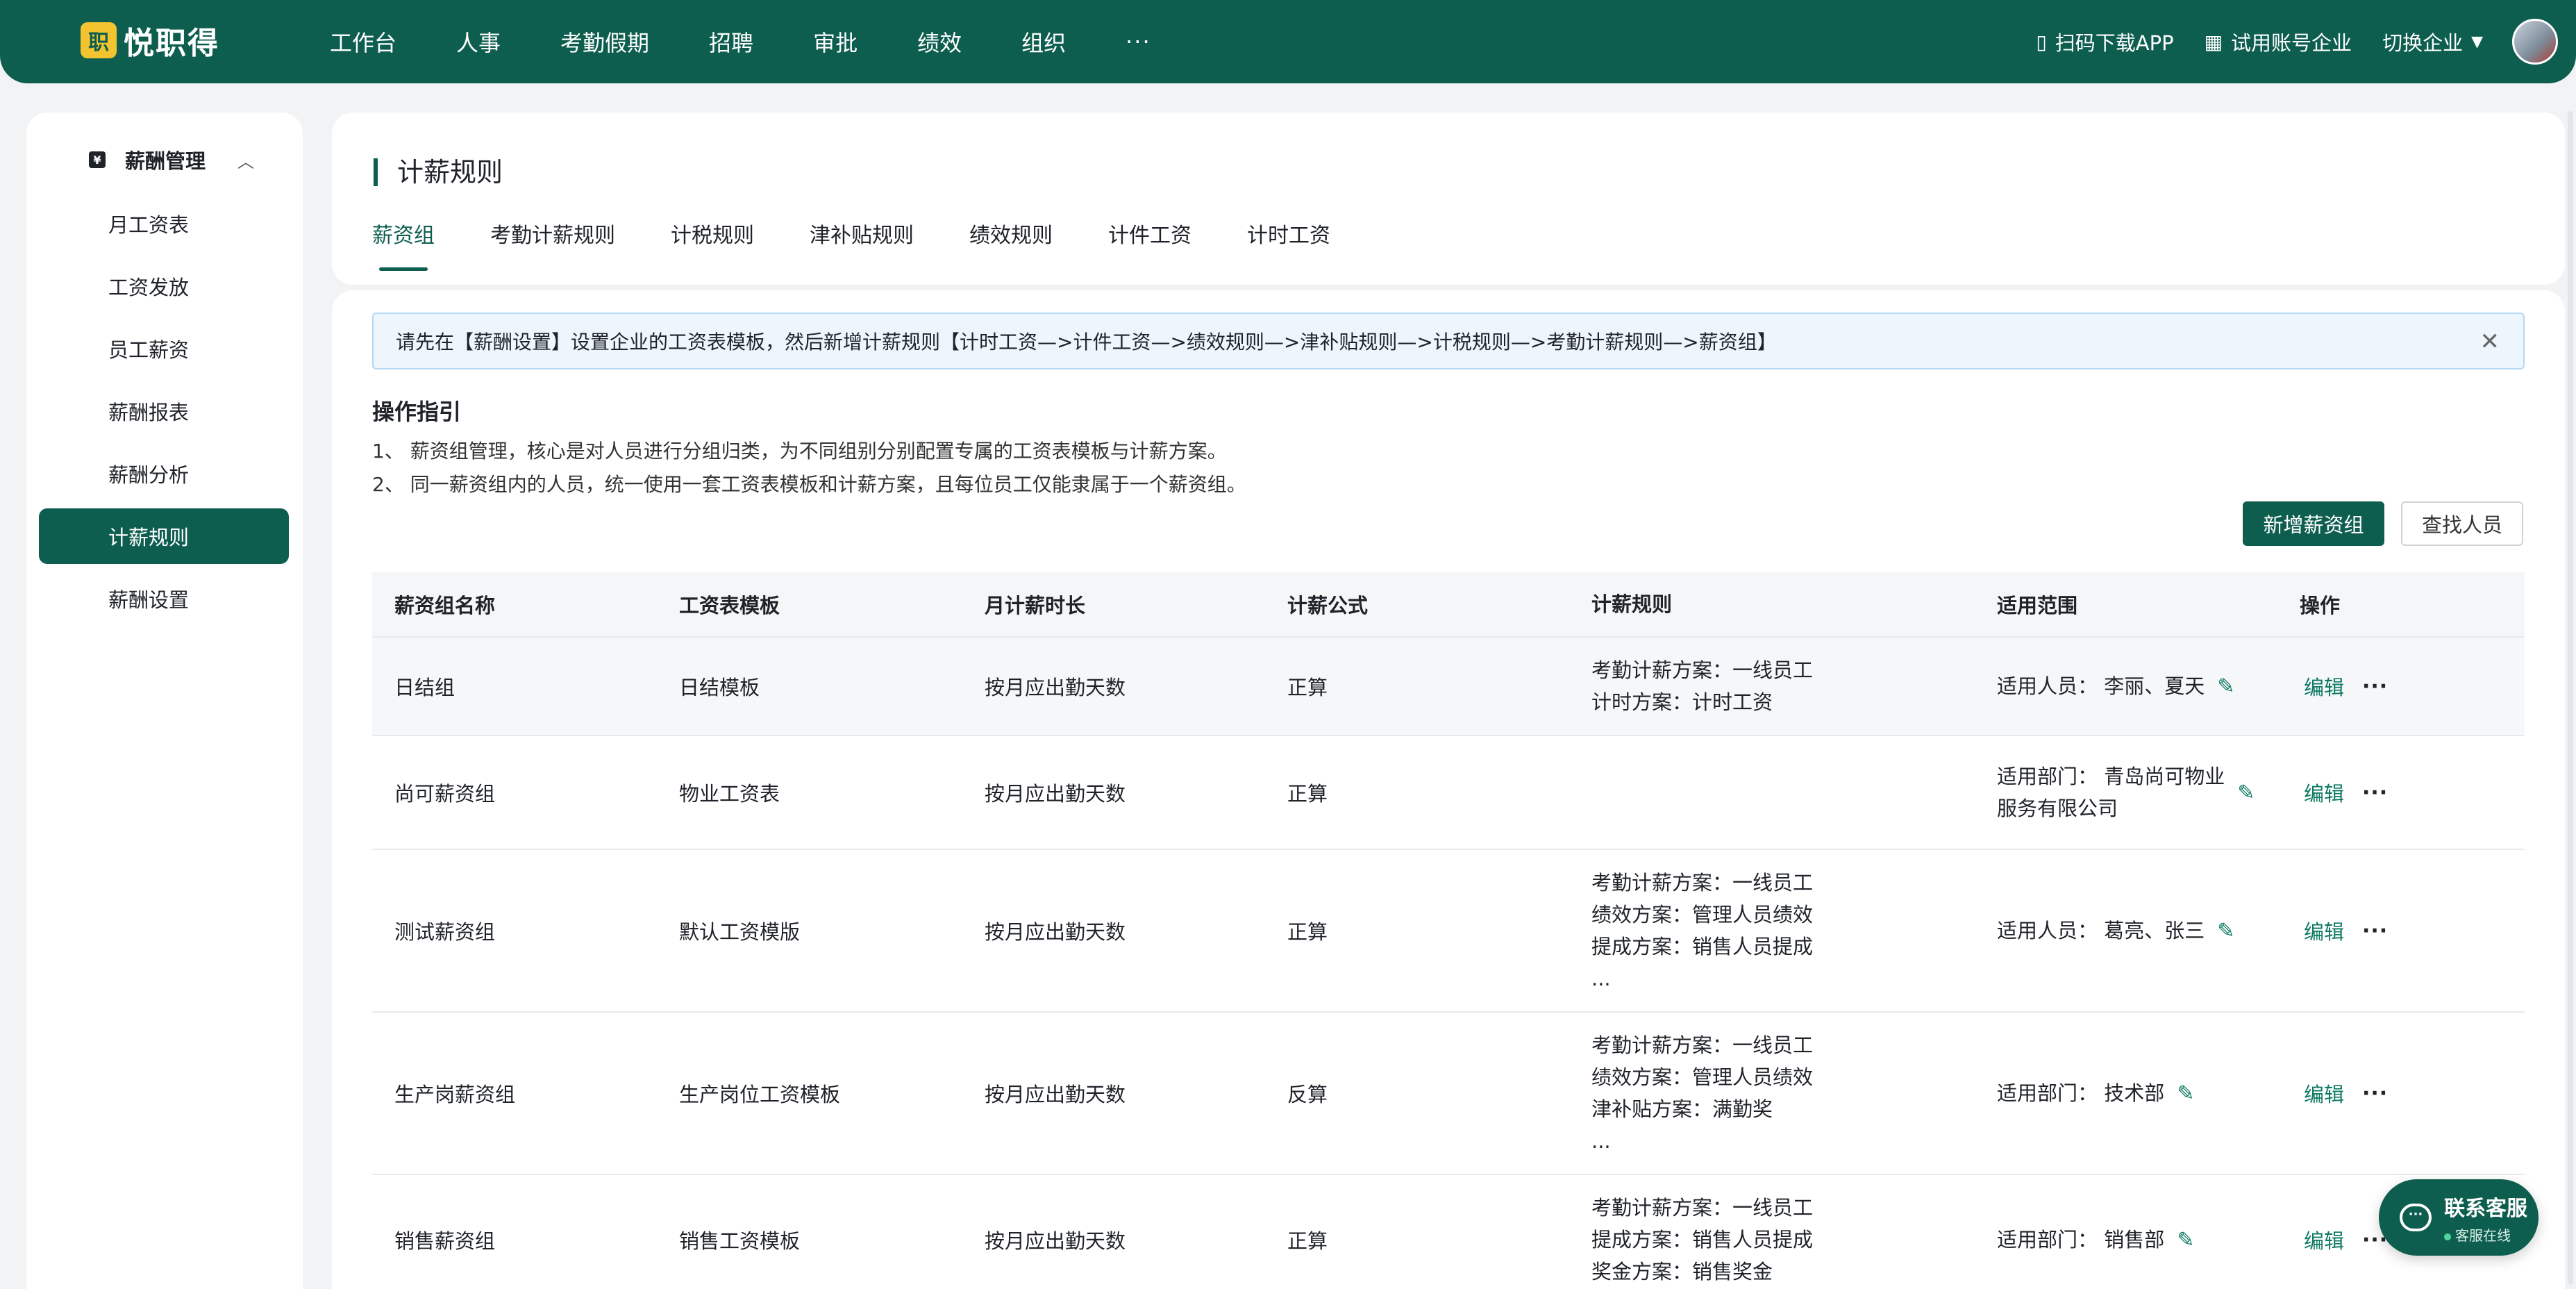 The width and height of the screenshot is (2576, 1289). I want to click on page-scrollbar, so click(2570, 698).